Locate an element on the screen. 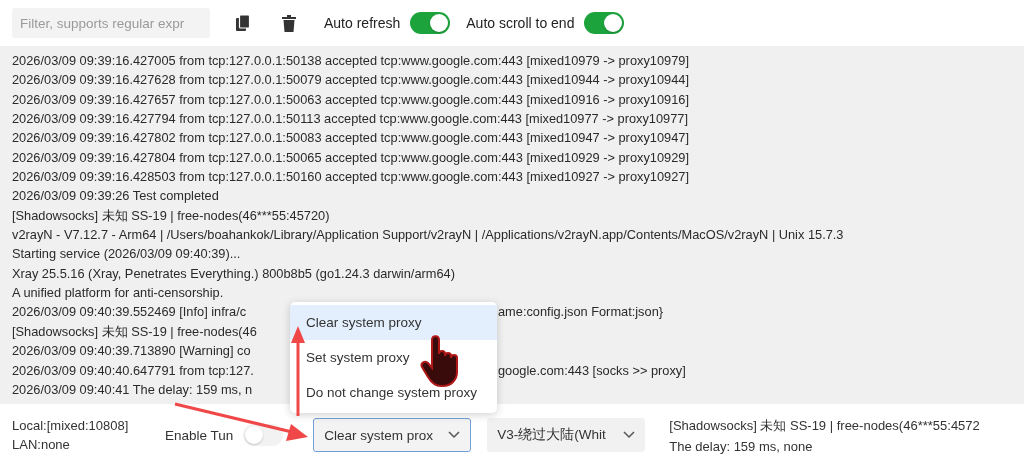 Image resolution: width=1024 pixels, height=466 pixels. log-line: 2026/03/09 09:40:39.713890 [Warning] co is located at coordinates (131, 351).